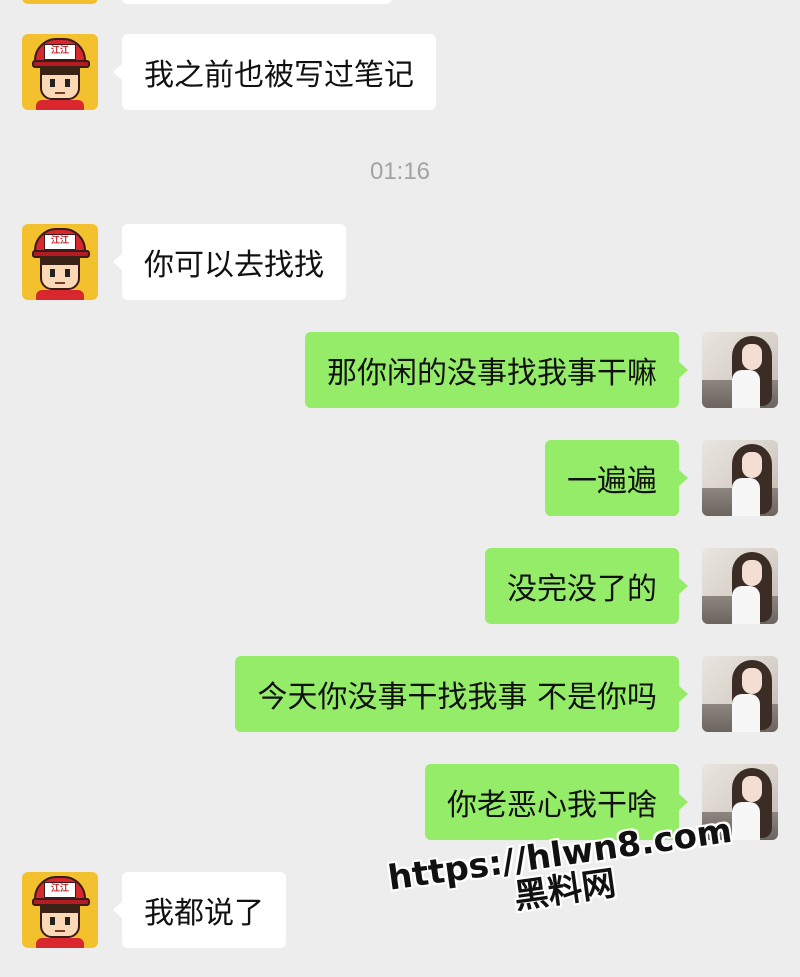  Describe the element at coordinates (60, 2) in the screenshot. I see `contact-avatar` at that location.